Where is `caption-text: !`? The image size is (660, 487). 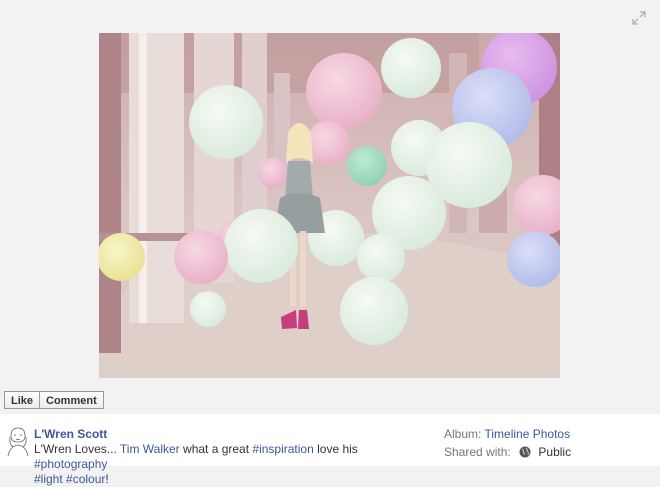
caption-text: ! is located at coordinates (107, 479).